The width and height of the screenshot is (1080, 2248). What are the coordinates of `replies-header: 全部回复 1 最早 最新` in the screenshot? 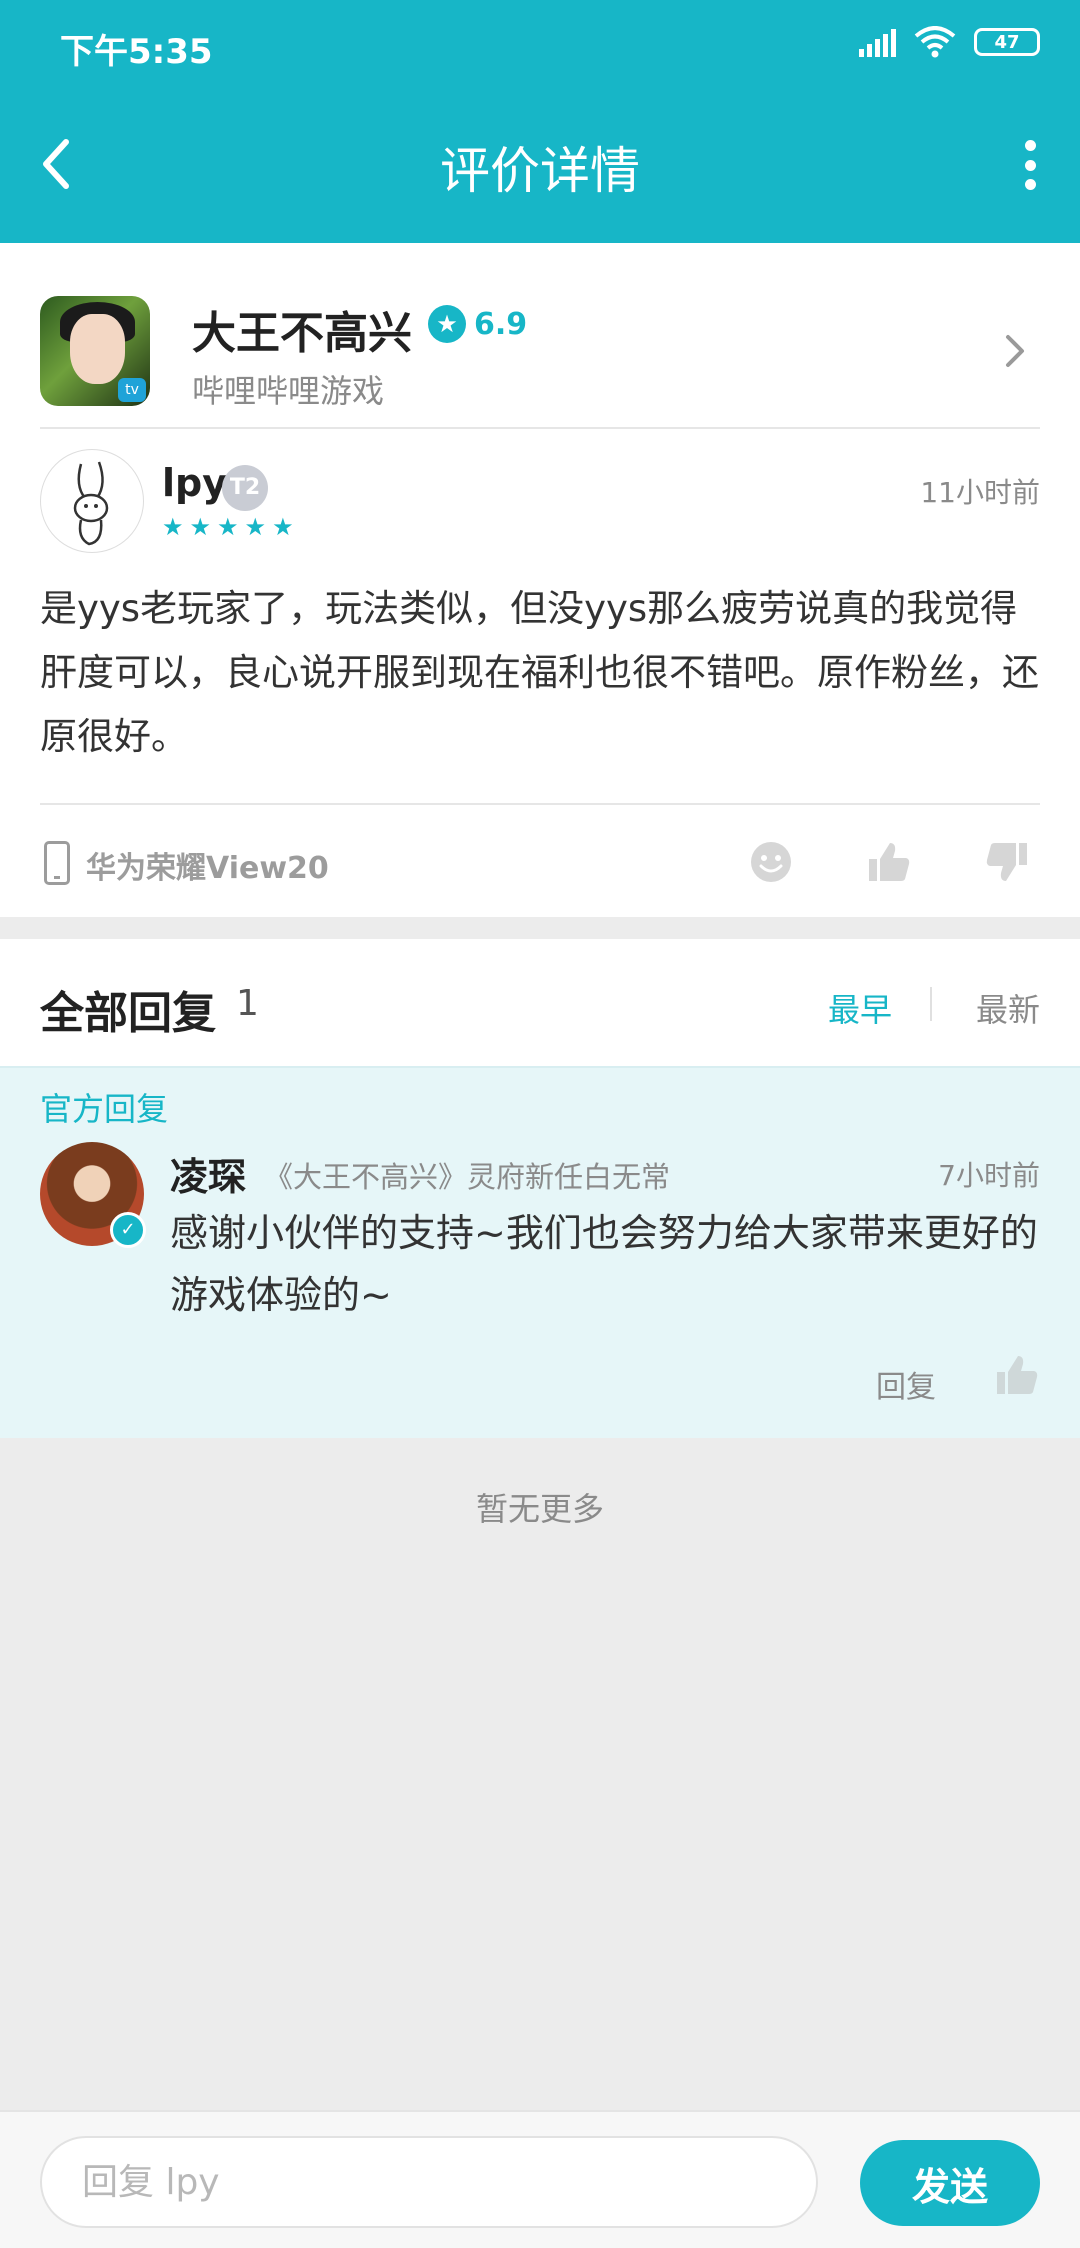 It's located at (540, 1002).